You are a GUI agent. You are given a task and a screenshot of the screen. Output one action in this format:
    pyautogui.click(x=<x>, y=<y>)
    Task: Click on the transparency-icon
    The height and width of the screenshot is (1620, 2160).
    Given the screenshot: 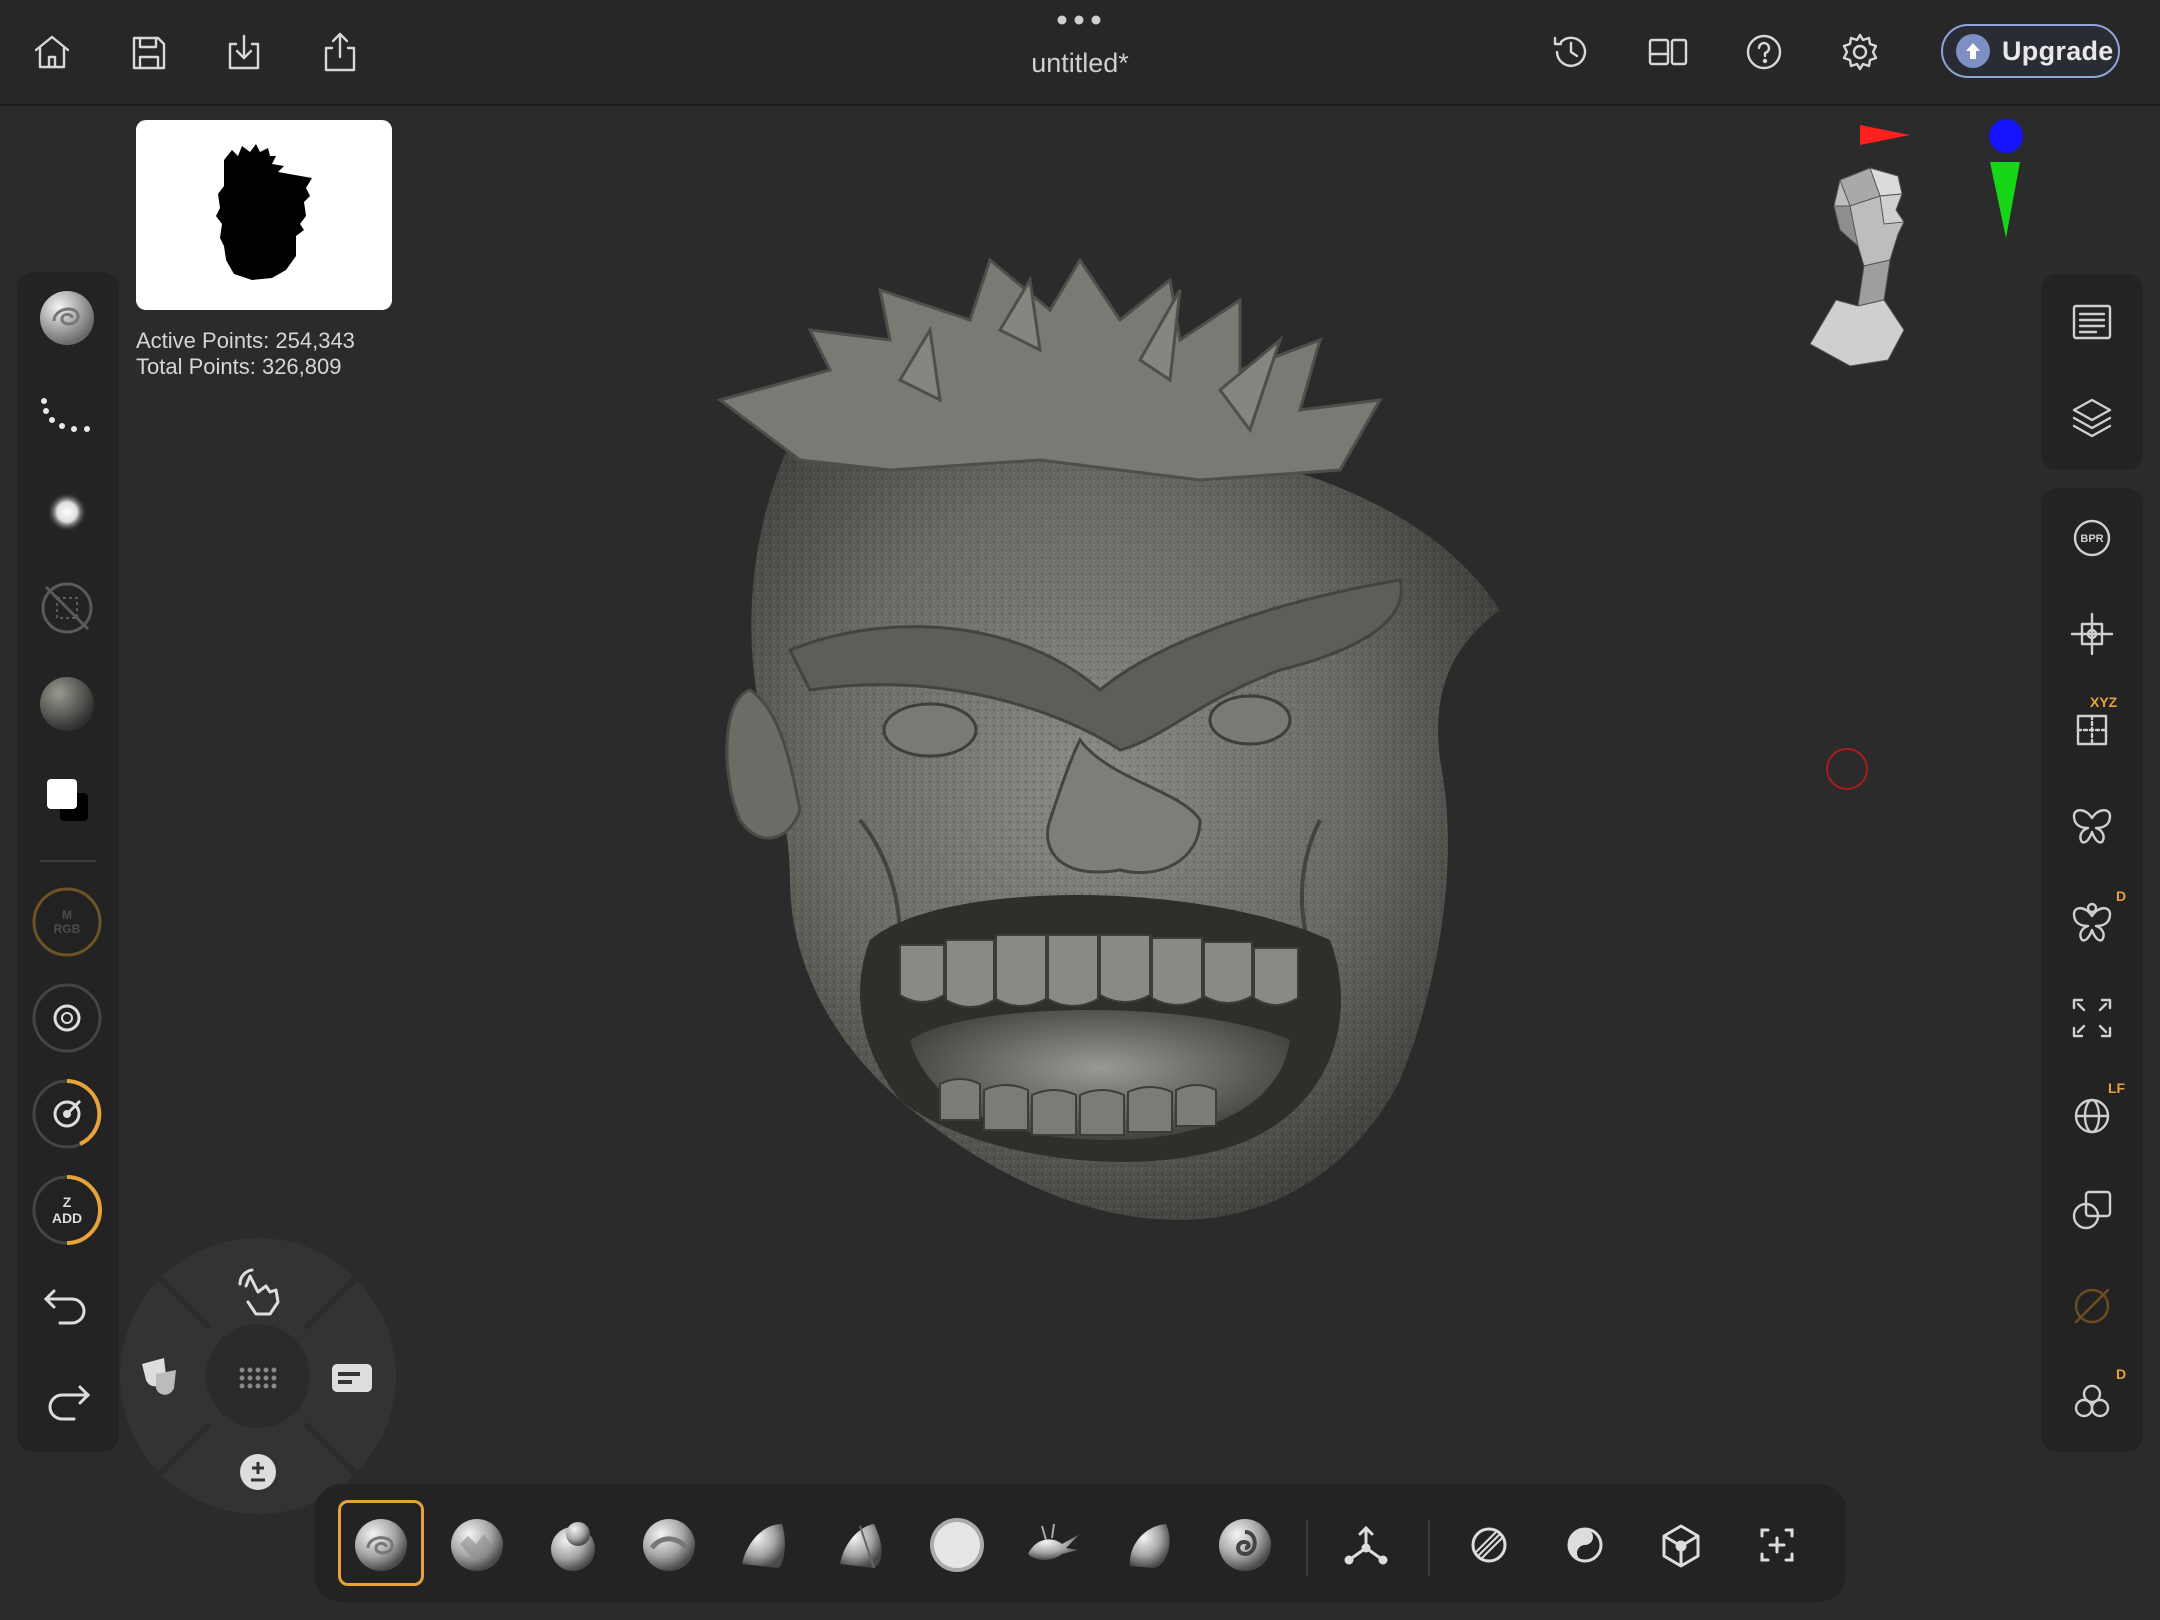 What is the action you would take?
    pyautogui.click(x=2092, y=1210)
    